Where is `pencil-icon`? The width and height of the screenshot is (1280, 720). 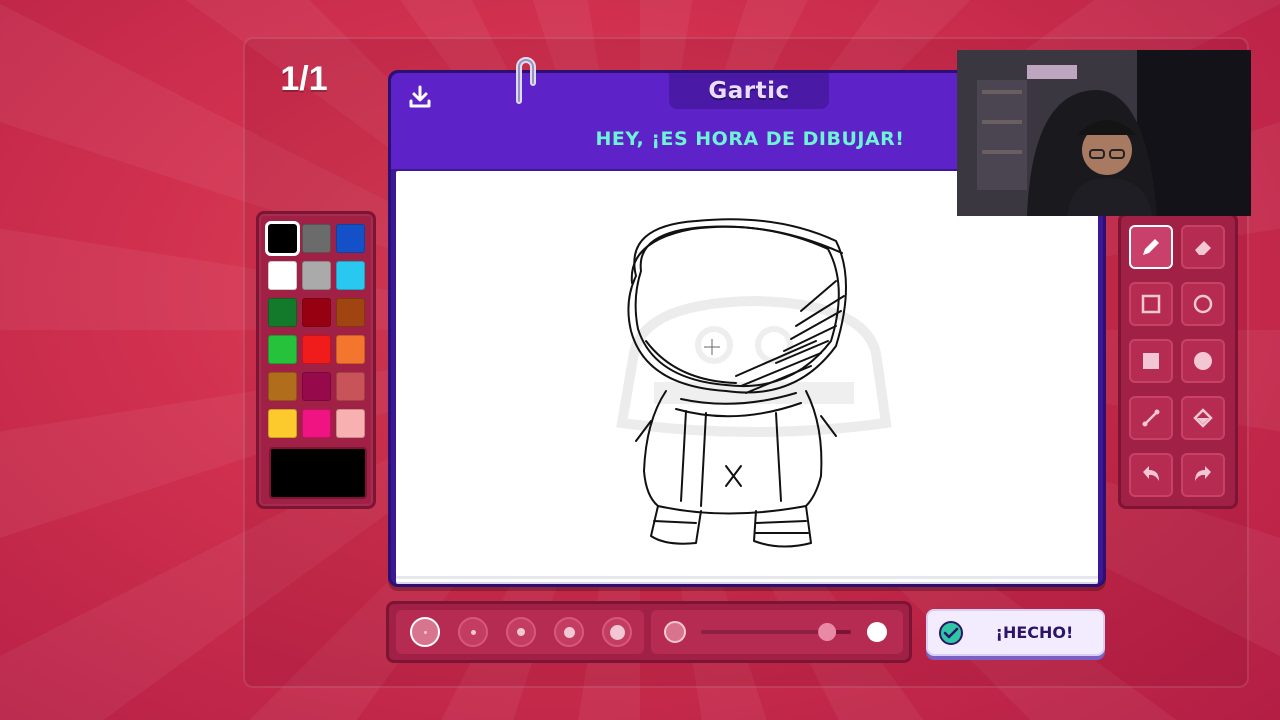
pencil-icon is located at coordinates (1151, 247).